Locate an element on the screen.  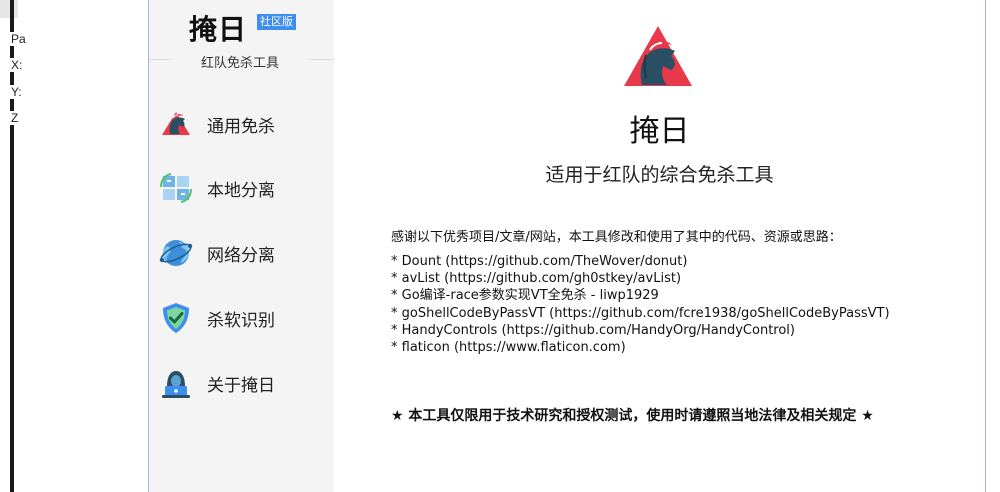
sidebar-item-generic-bypass: 通用免杀 is located at coordinates (244, 124).